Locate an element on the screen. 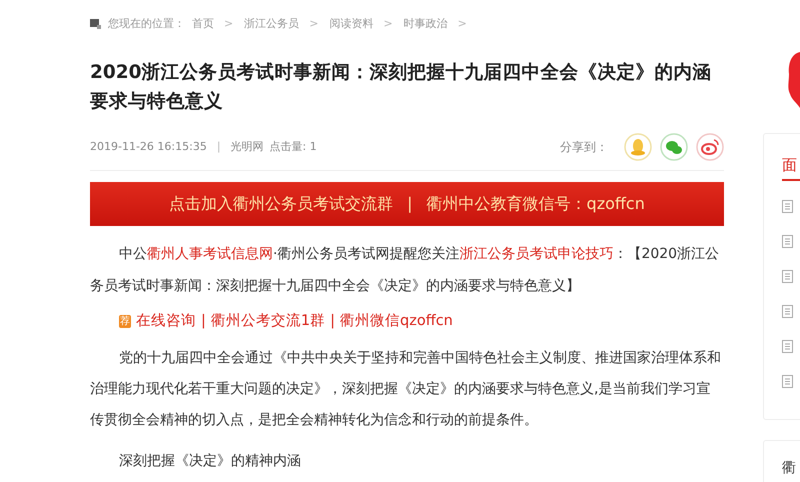 This screenshot has height=482, width=800. text-link: 衢州公考交流1群 is located at coordinates (268, 321).